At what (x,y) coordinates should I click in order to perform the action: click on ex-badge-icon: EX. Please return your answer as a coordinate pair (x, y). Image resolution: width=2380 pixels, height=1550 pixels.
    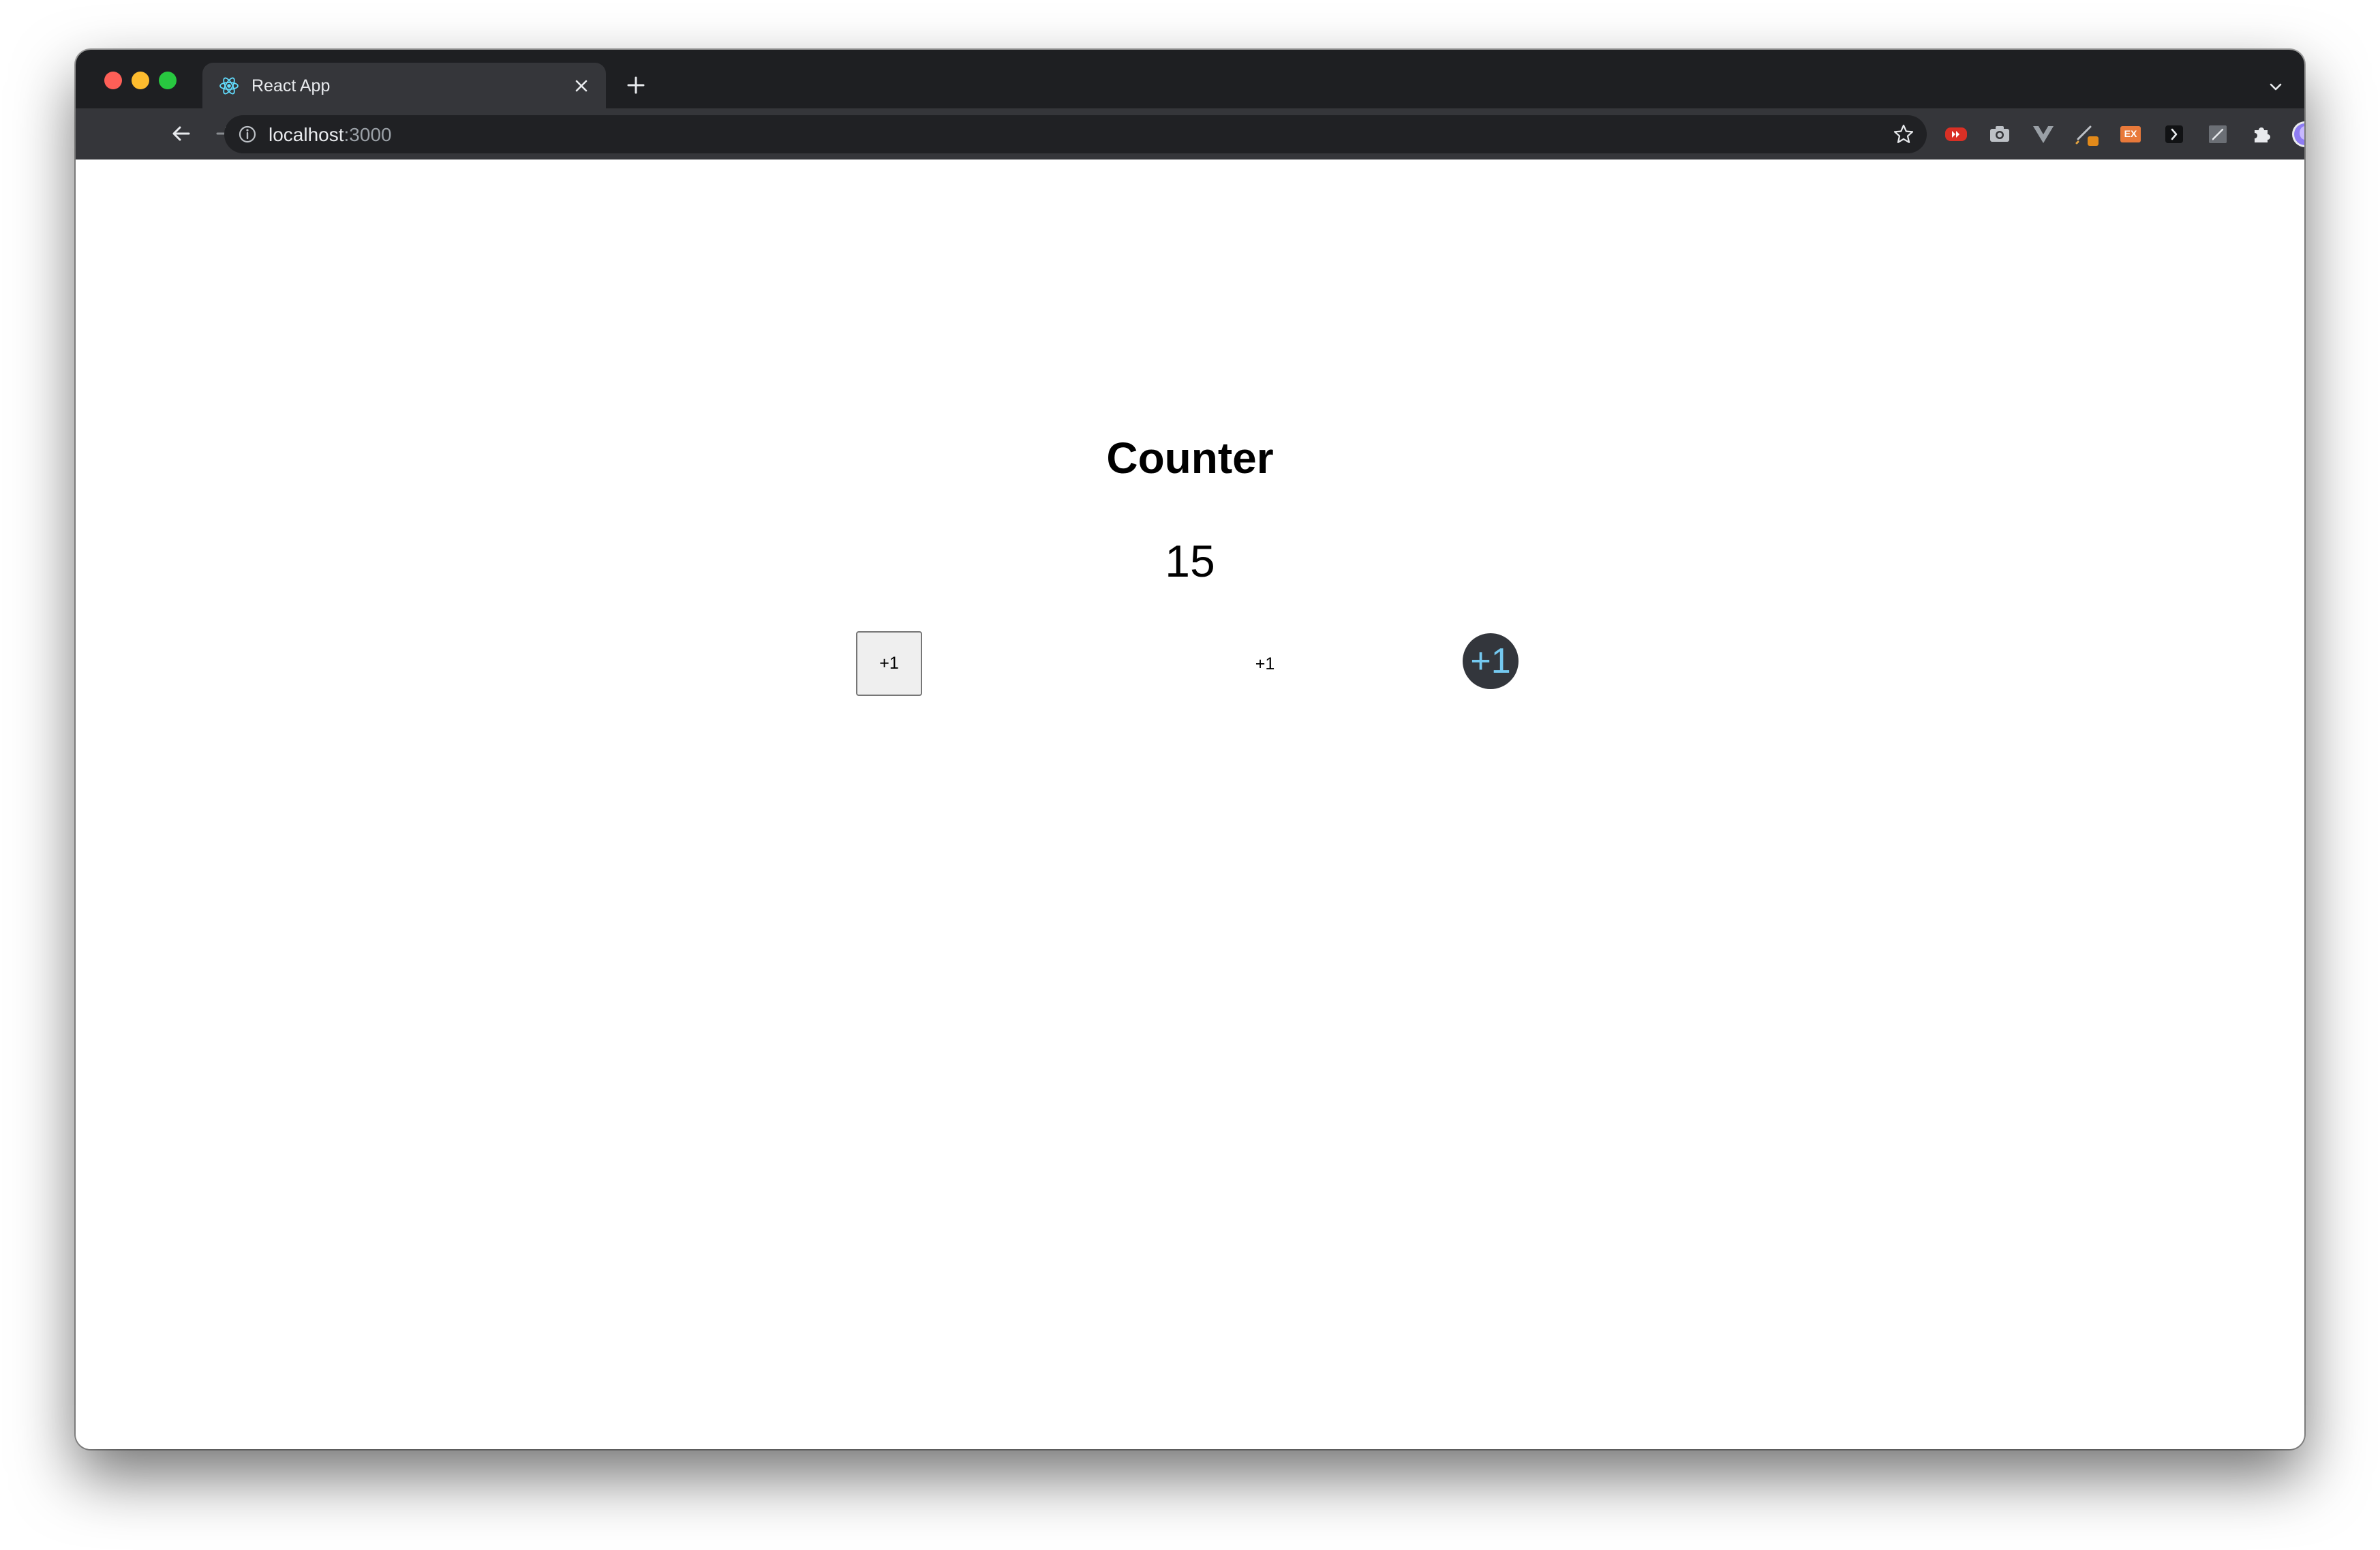
    Looking at the image, I should click on (2130, 134).